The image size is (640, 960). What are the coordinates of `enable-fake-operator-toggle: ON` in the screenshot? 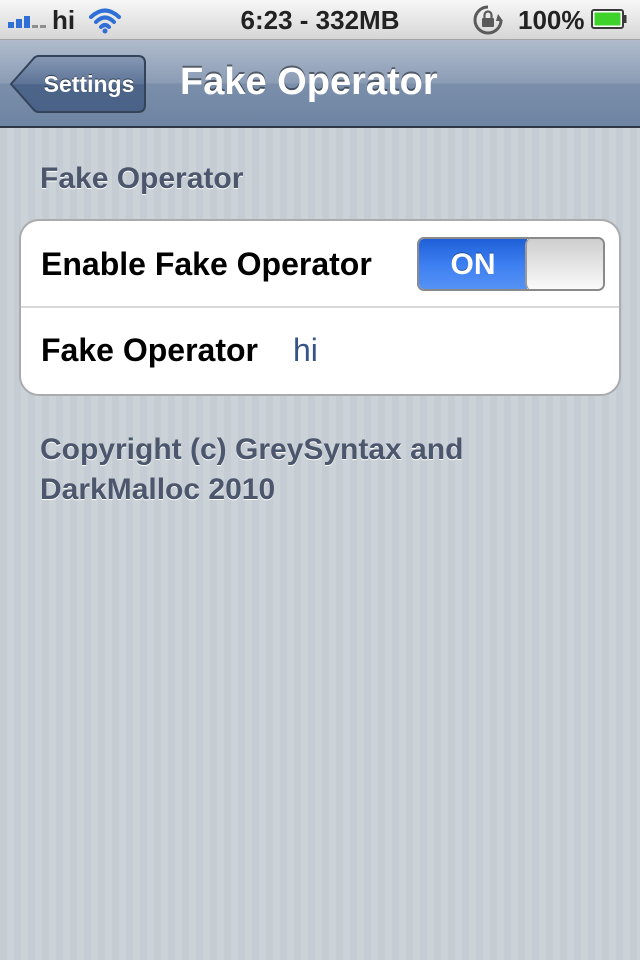 It's located at (511, 264).